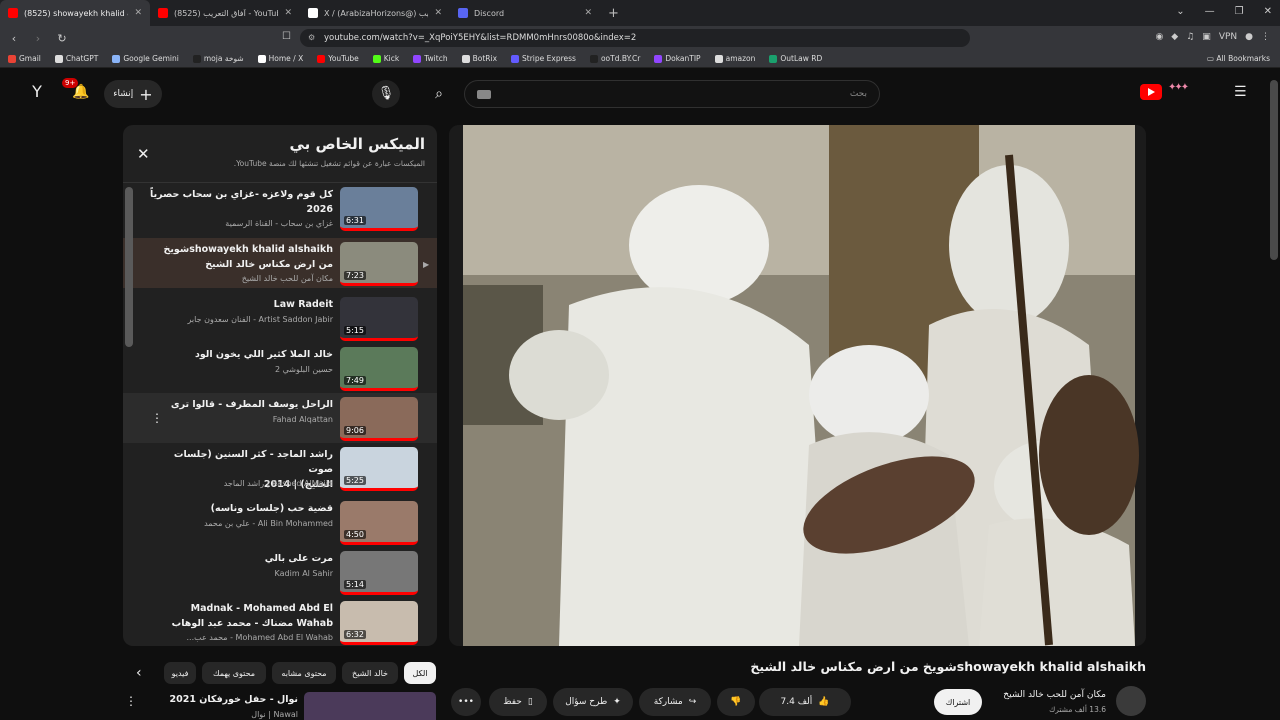 Image resolution: width=1280 pixels, height=720 pixels. What do you see at coordinates (525, 13) in the screenshot?
I see `browser-tab: Discord ✕` at bounding box center [525, 13].